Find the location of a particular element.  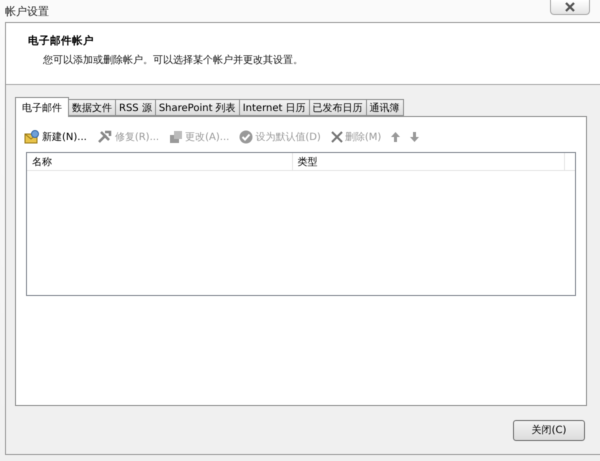

tab: 已发布日历 is located at coordinates (338, 107).